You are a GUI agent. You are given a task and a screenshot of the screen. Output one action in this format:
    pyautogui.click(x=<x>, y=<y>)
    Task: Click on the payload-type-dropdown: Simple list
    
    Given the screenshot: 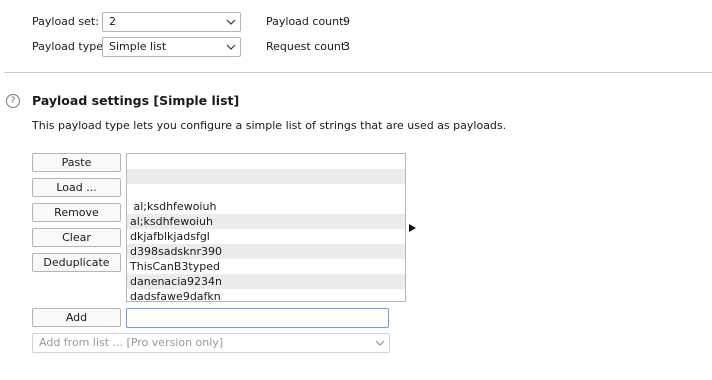 What is the action you would take?
    pyautogui.click(x=171, y=47)
    